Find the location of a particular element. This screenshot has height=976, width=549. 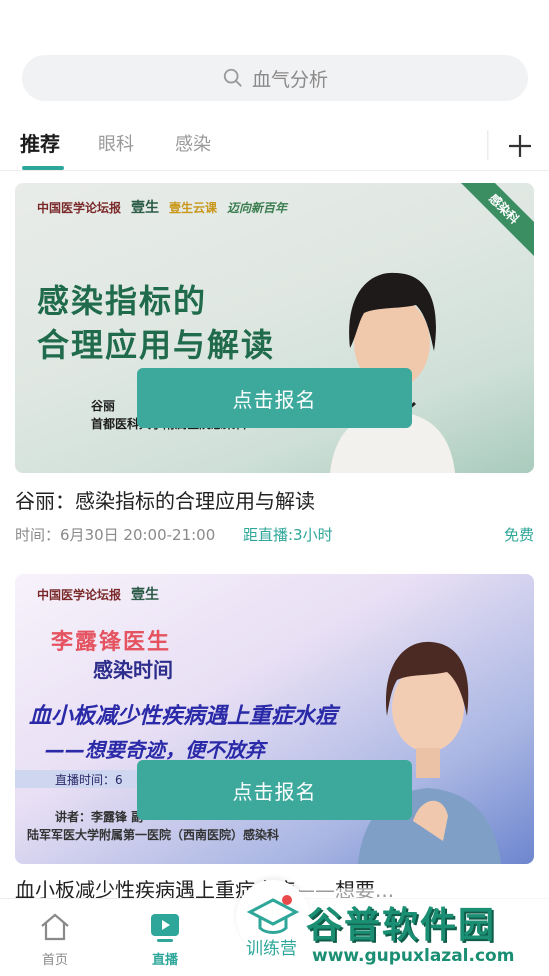

banner-title-line2: ——想要奇迹，便不放弃 is located at coordinates (155, 750).